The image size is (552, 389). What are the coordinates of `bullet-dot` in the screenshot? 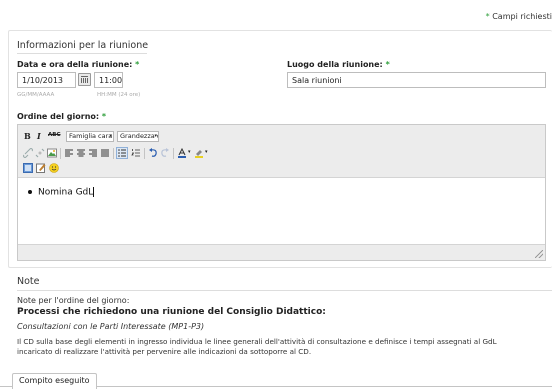 It's located at (30, 192).